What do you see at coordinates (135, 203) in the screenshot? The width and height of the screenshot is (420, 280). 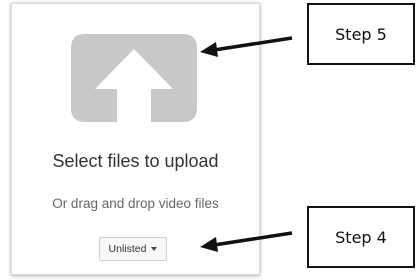 I see `upload-subtitle: Or drag and drop video files` at bounding box center [135, 203].